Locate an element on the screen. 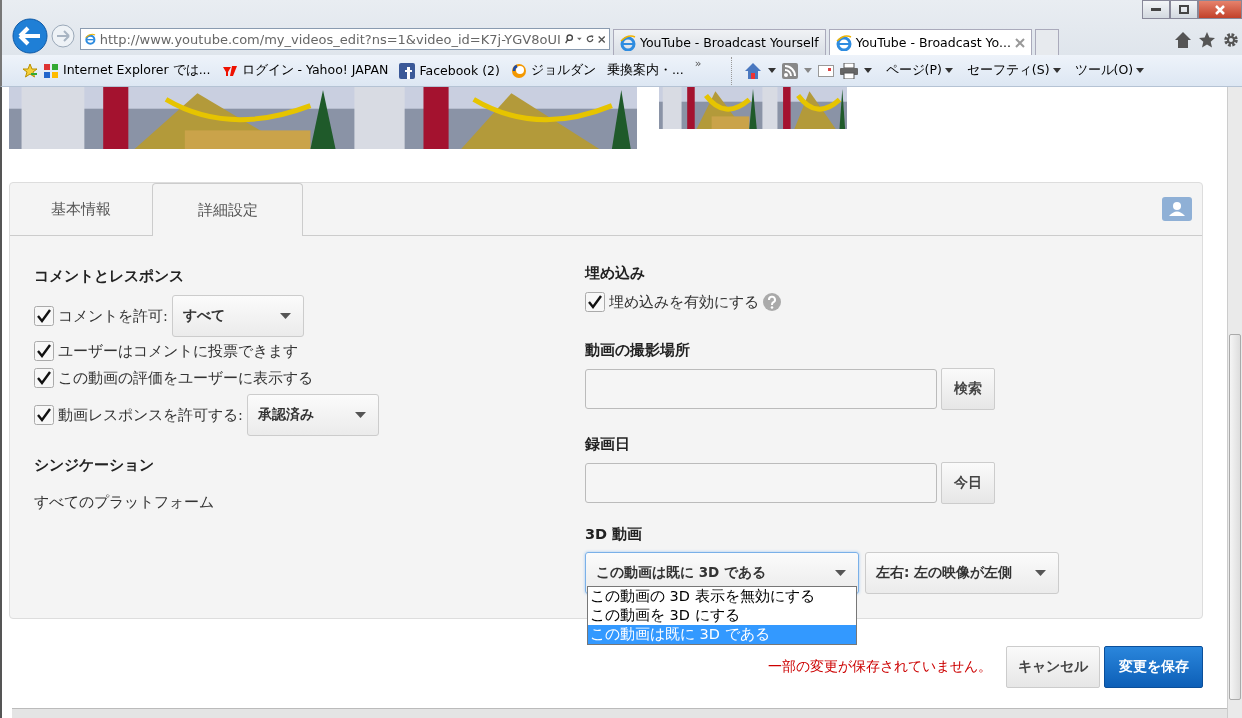 The width and height of the screenshot is (1242, 718). refresh-icon is located at coordinates (589, 39).